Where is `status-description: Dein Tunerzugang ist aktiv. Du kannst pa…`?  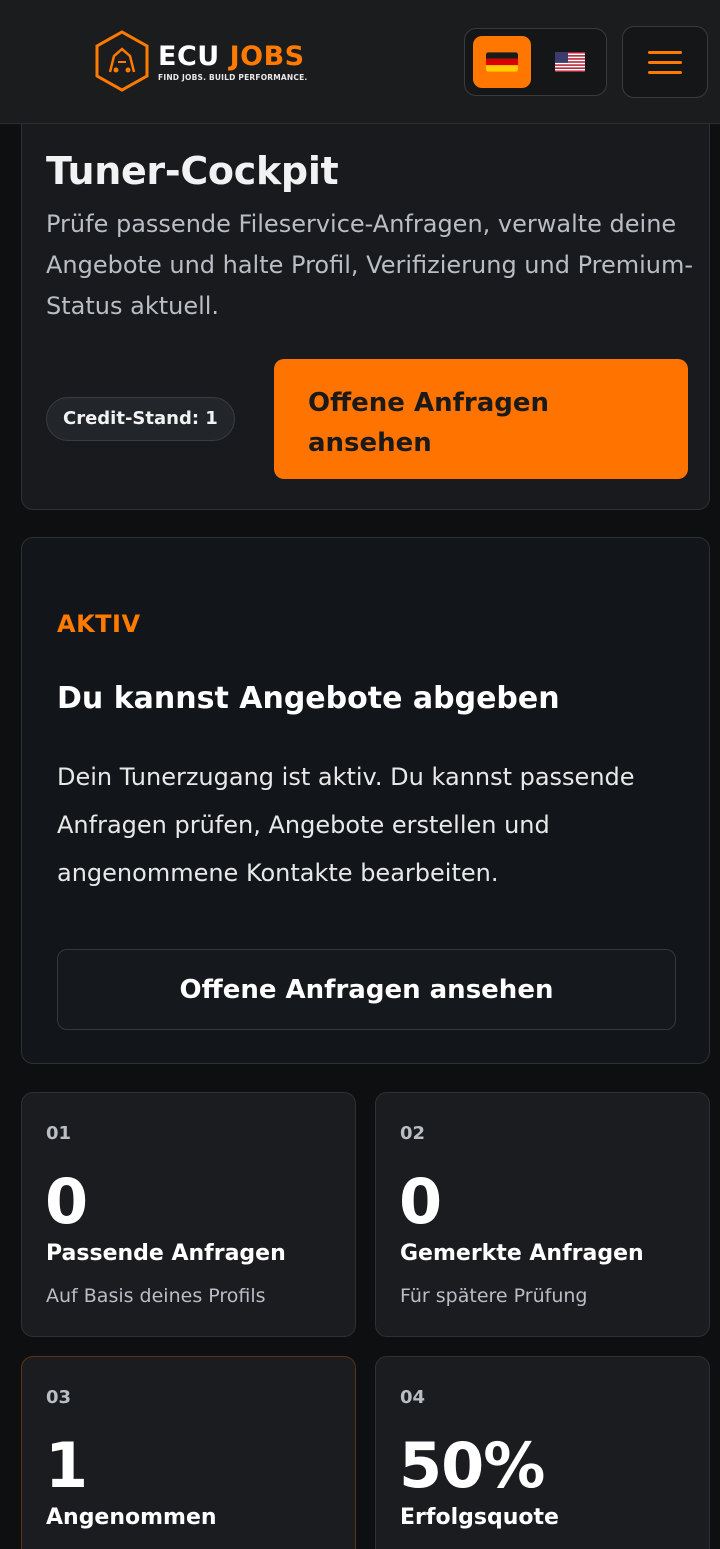
status-description: Dein Tunerzugang ist aktiv. Du kannst pa… is located at coordinates (346, 825).